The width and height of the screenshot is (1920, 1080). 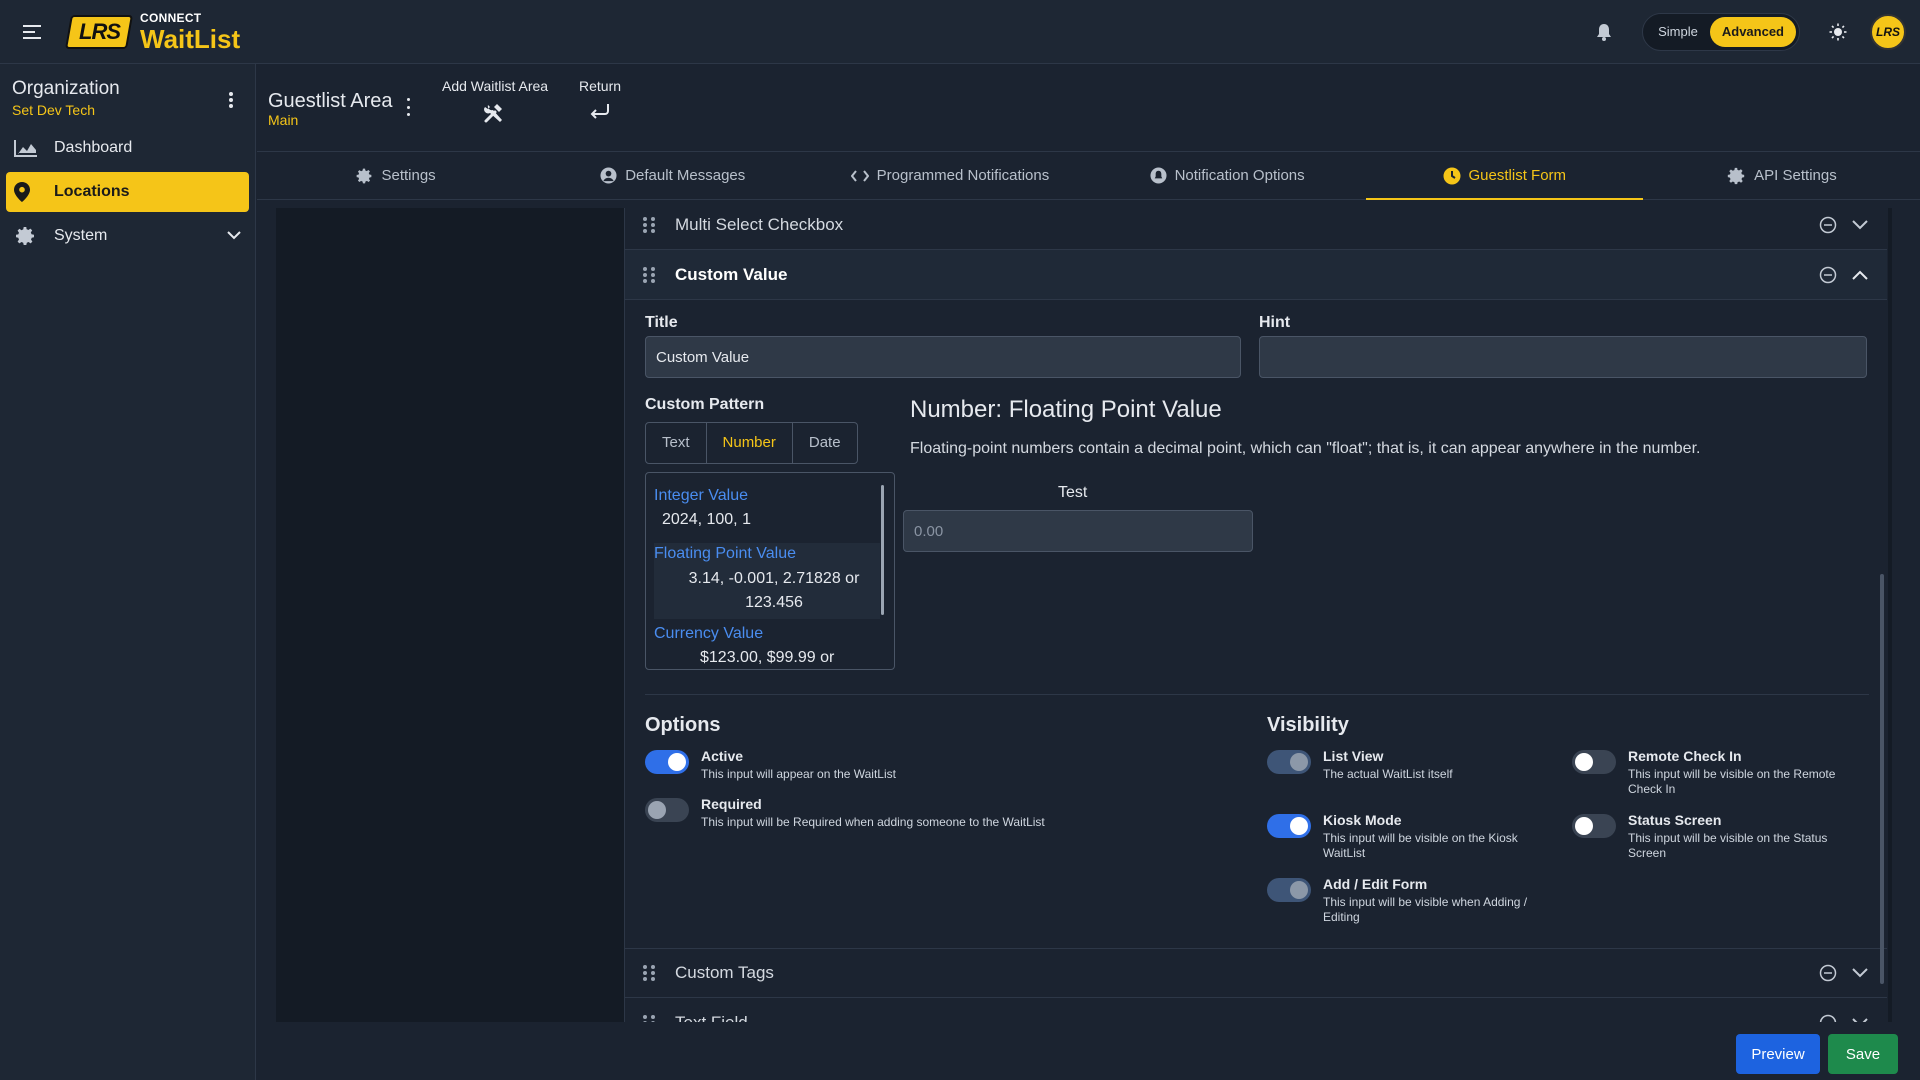 I want to click on pattern-item-example: 3.14, -0.001, 2.71828 or 123.456, so click(x=774, y=590).